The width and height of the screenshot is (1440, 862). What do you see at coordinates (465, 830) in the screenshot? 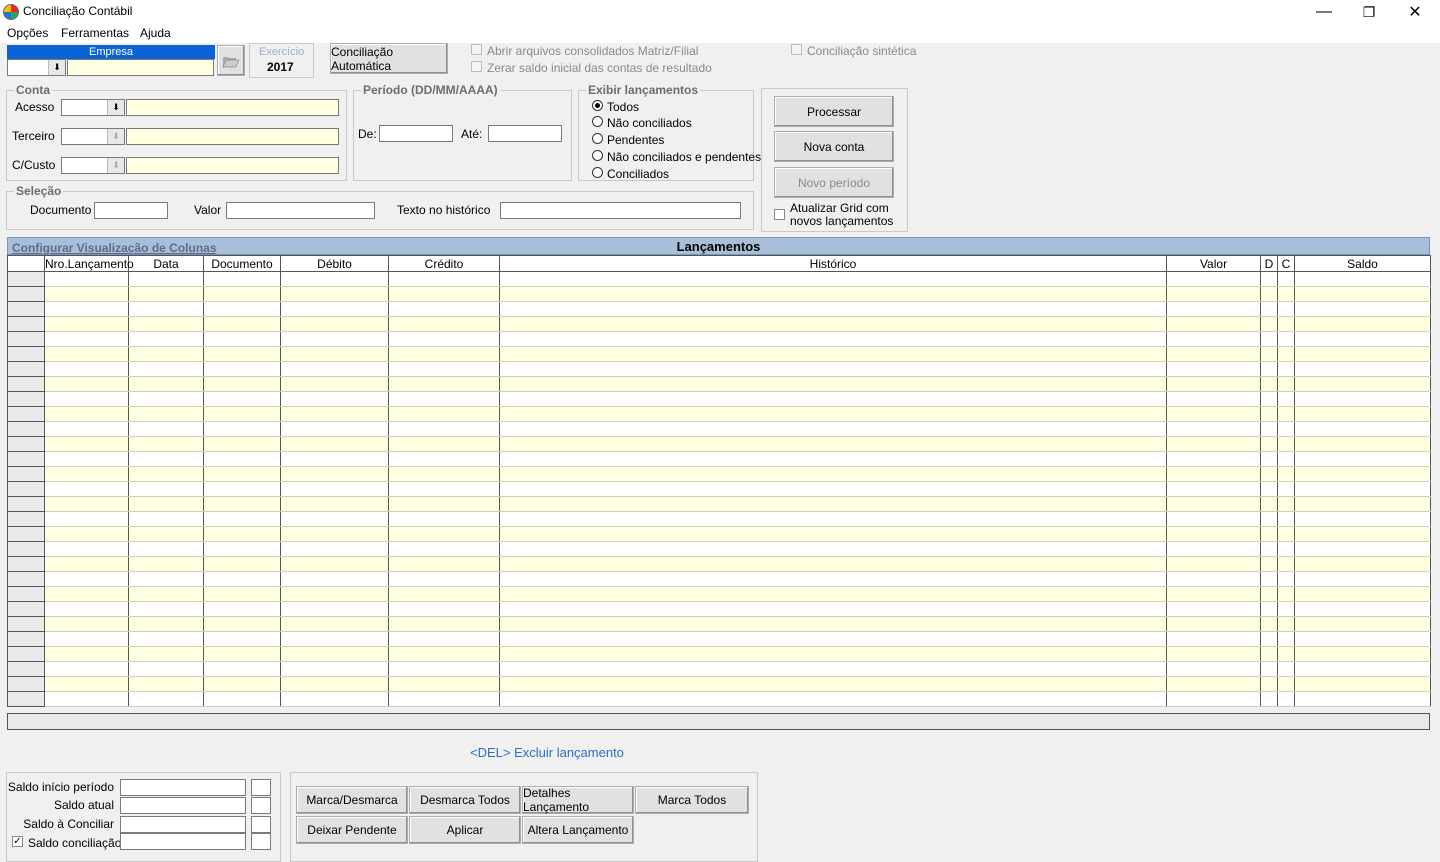
I see `aplicar-button: Aplicar` at bounding box center [465, 830].